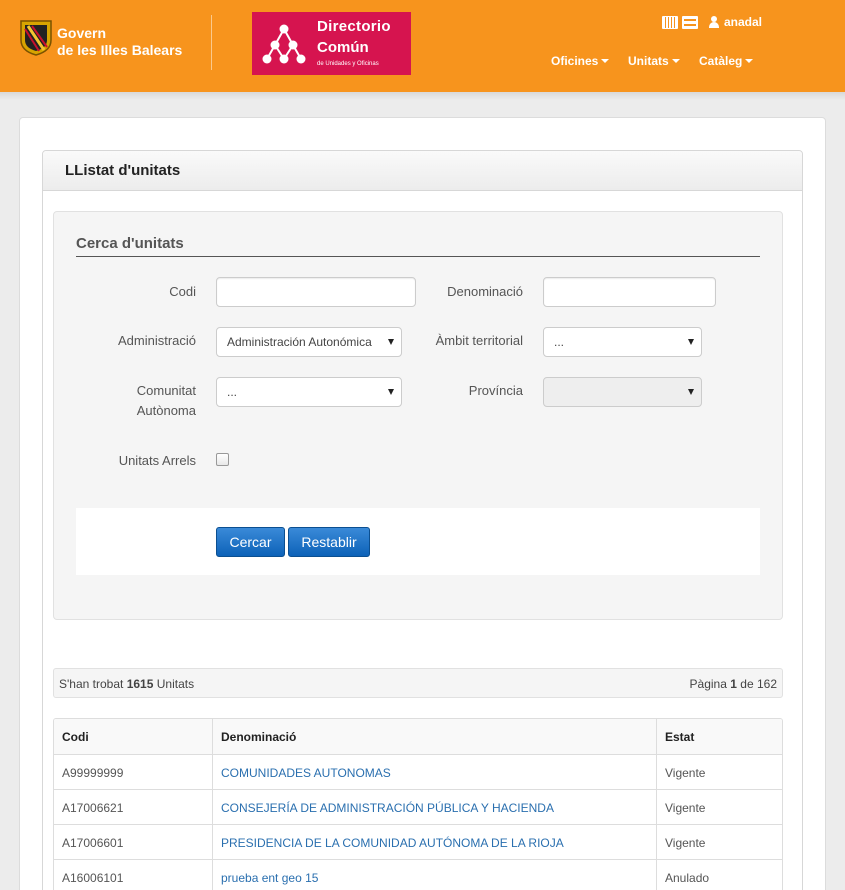 Image resolution: width=845 pixels, height=890 pixels. Describe the element at coordinates (120, 50) in the screenshot. I see `govern-line2: de les Illes Balears` at that location.